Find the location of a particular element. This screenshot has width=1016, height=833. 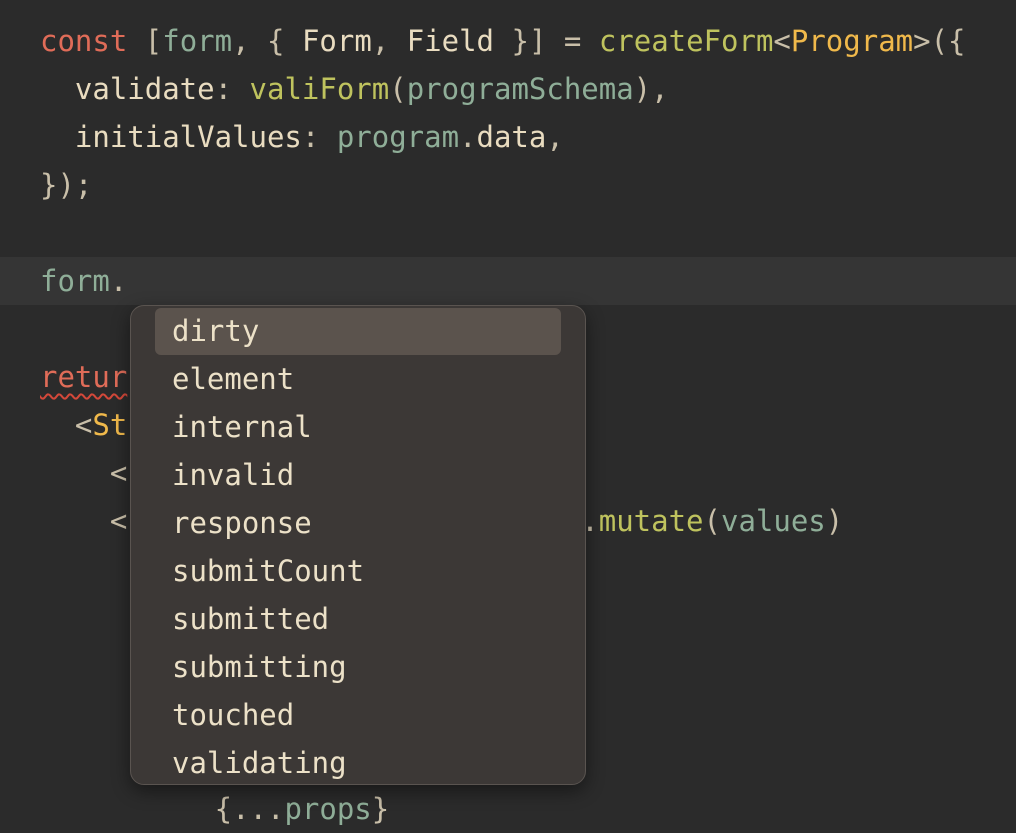

code-token: data is located at coordinates (511, 137).